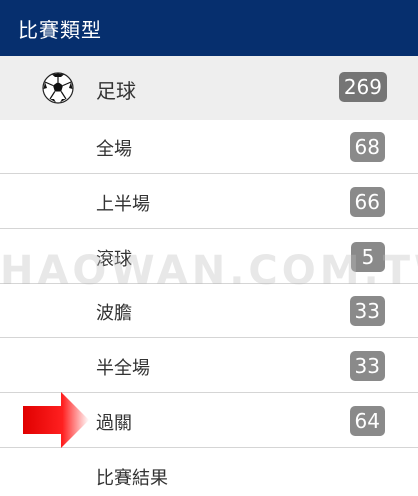 This screenshot has width=418, height=496. Describe the element at coordinates (123, 204) in the screenshot. I see `item-label: 上半場` at that location.